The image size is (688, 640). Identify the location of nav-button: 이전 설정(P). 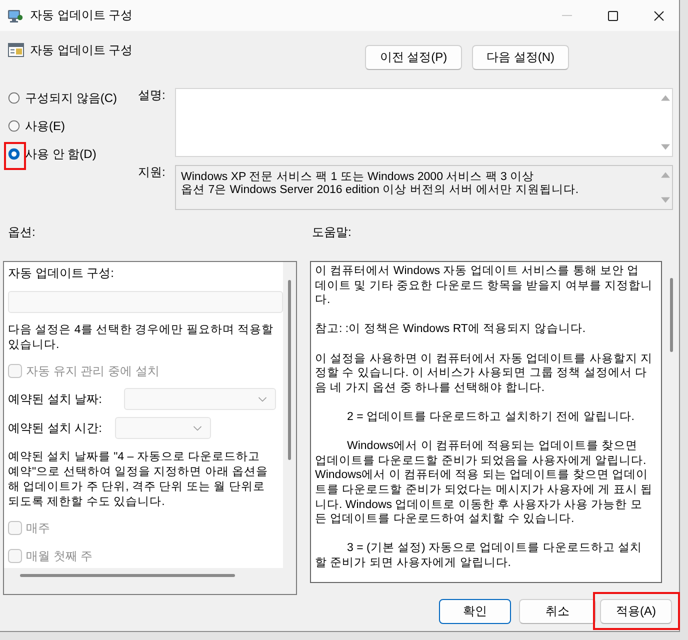
(413, 57).